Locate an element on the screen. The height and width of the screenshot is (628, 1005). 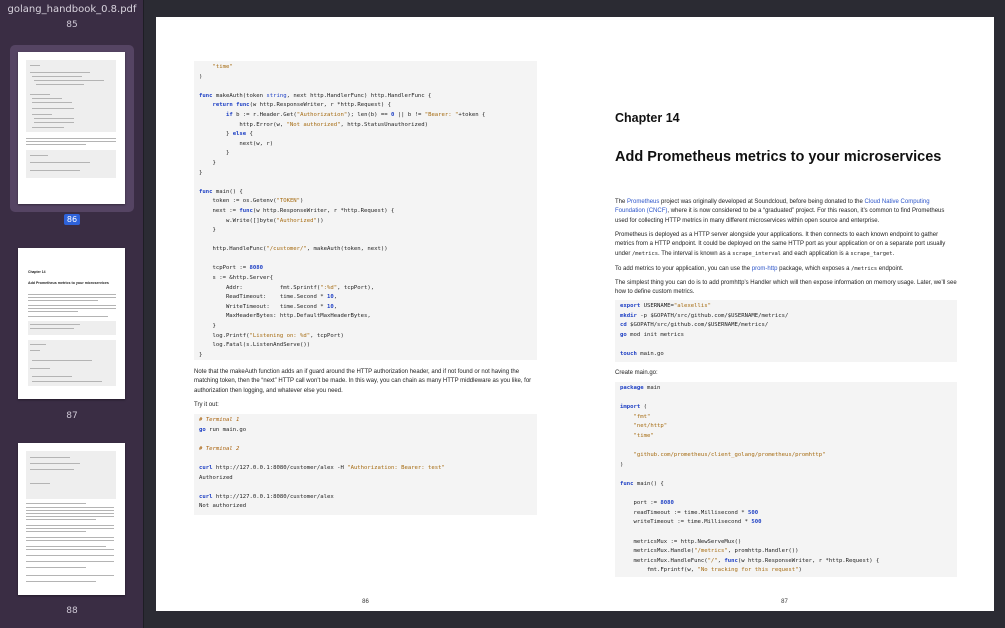
p2-text-b: . The interval is known as a is located at coordinates (695, 253).